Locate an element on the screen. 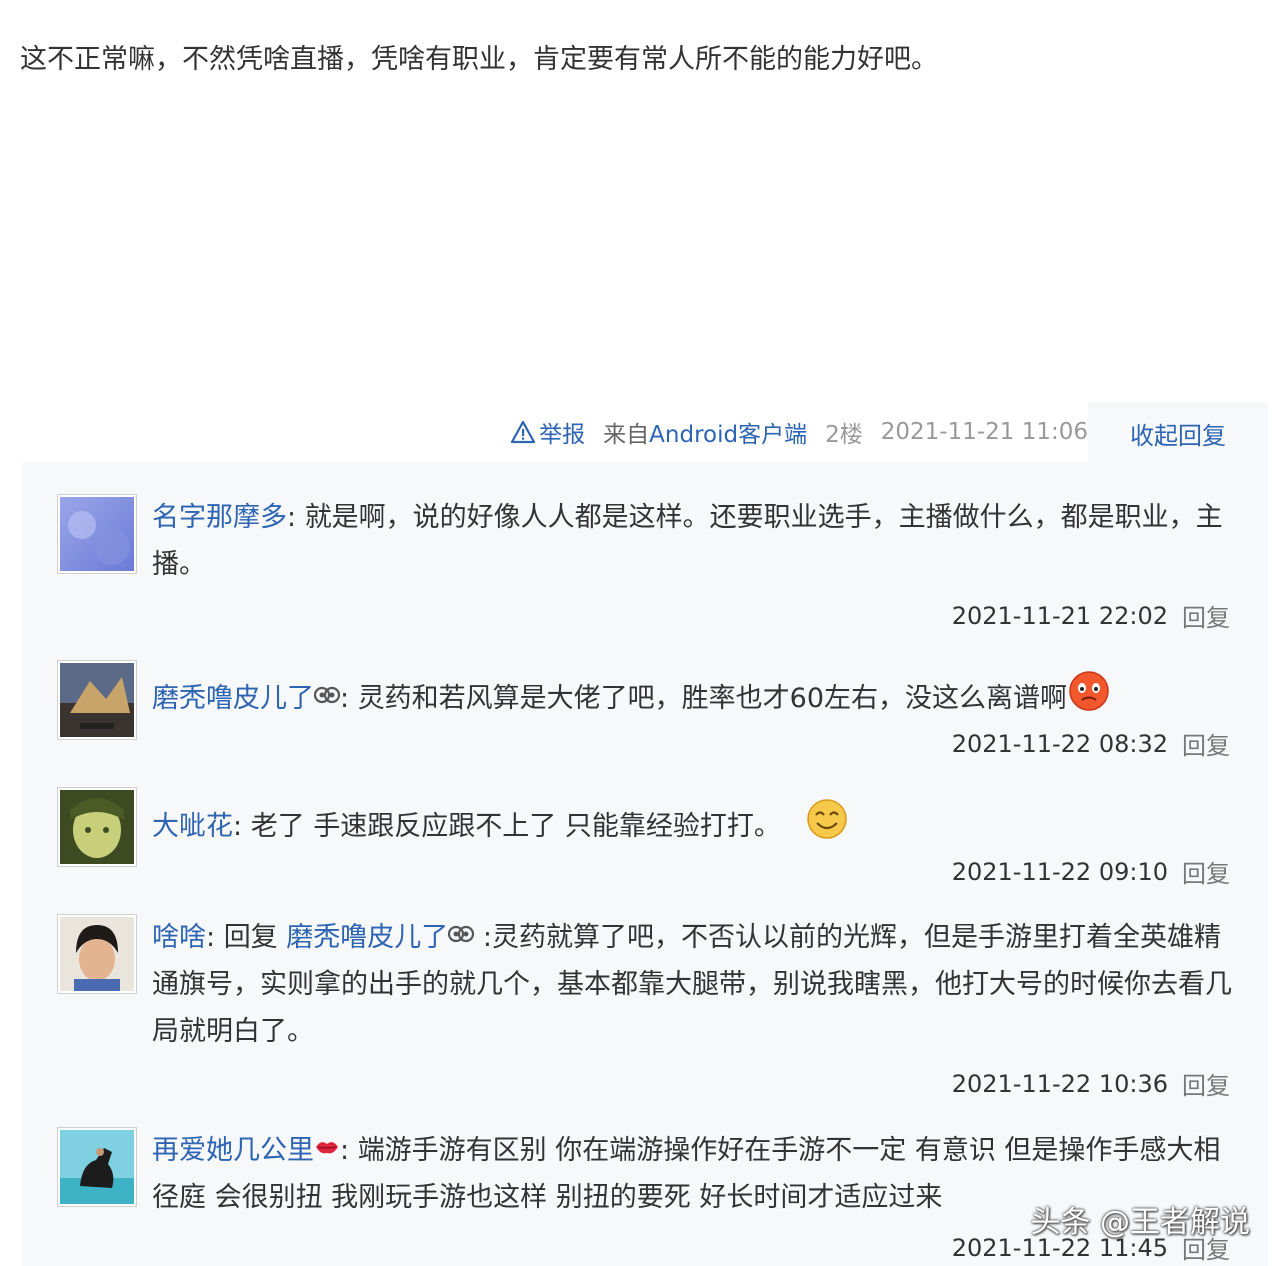 Image resolution: width=1280 pixels, height=1266 pixels. lips-badge-icon is located at coordinates (327, 1148).